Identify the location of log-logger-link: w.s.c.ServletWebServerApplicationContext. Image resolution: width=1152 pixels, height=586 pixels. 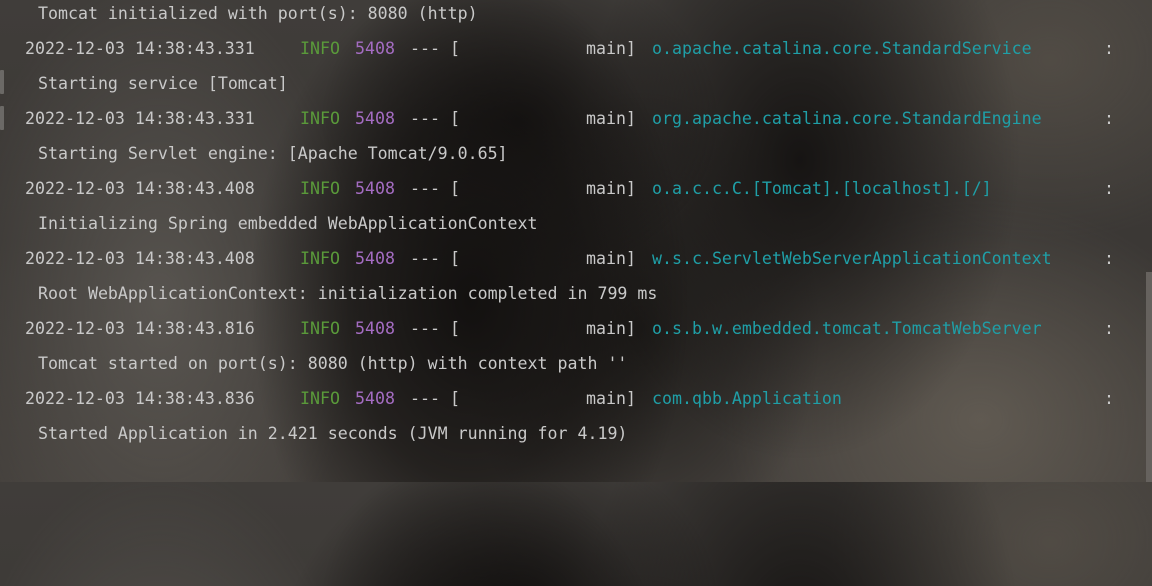
(852, 259).